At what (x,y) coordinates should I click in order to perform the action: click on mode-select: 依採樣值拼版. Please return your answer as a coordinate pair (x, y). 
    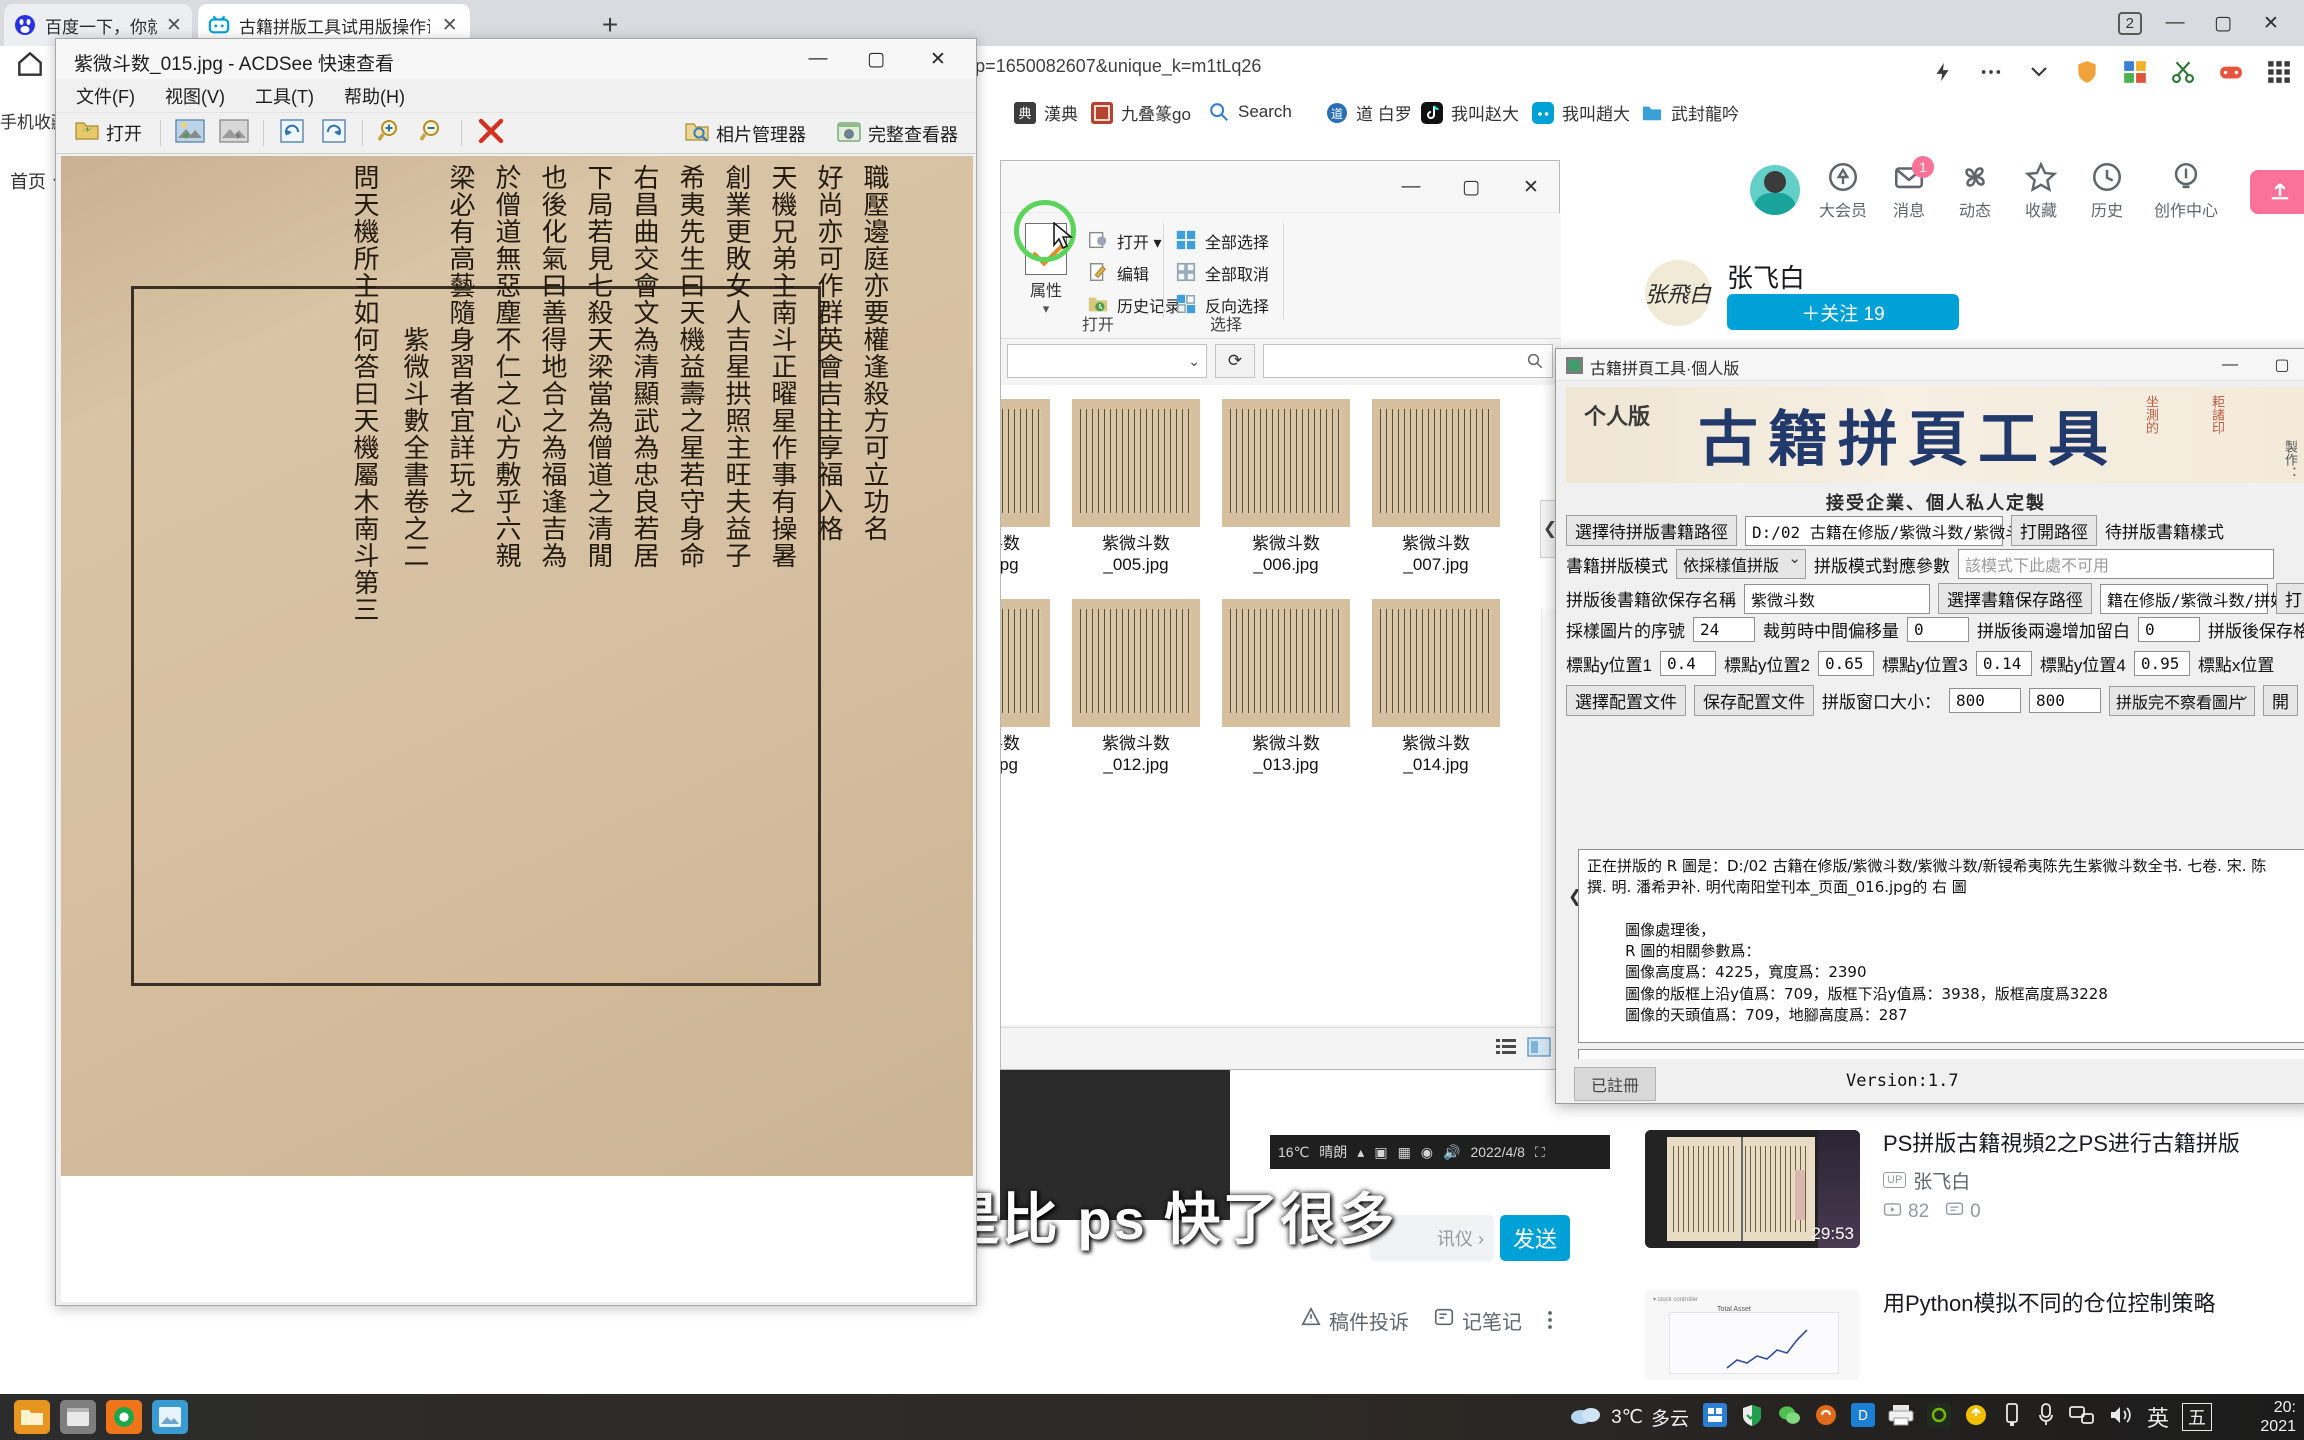
    Looking at the image, I should click on (1741, 564).